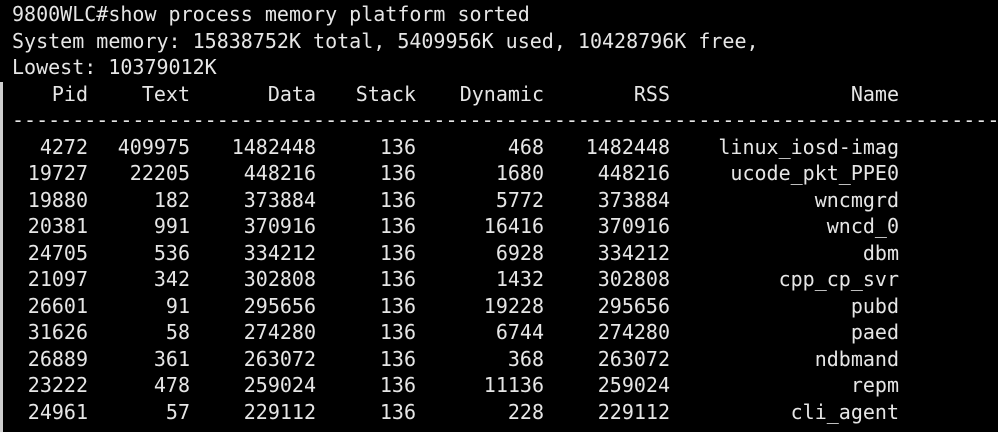  I want to click on table-row: 23222 478 259024 136 11136 259024 repm, so click(499, 385).